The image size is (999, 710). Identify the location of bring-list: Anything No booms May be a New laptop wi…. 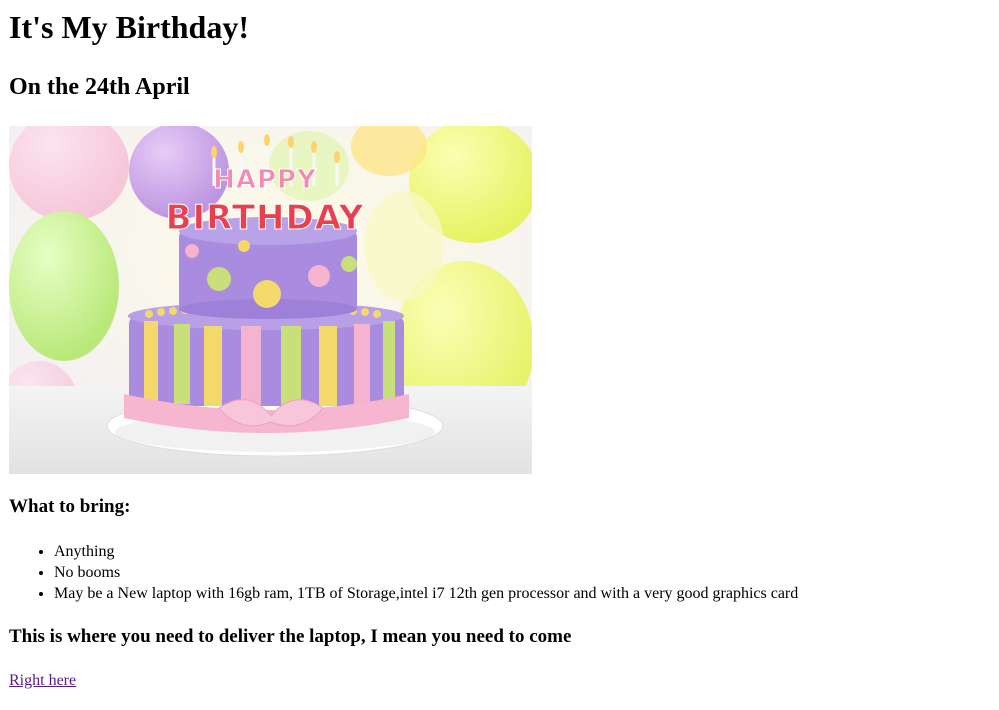
(399, 572).